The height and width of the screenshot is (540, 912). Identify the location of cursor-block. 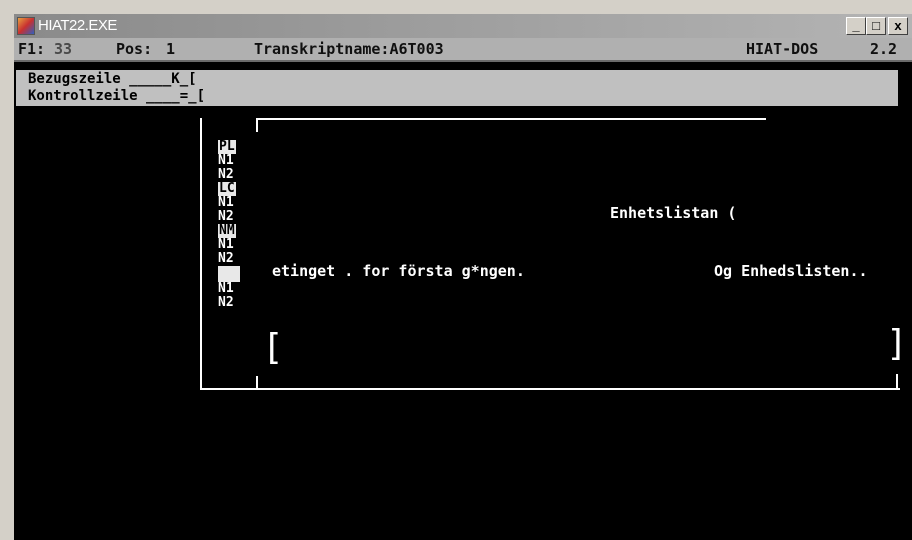
(229, 274).